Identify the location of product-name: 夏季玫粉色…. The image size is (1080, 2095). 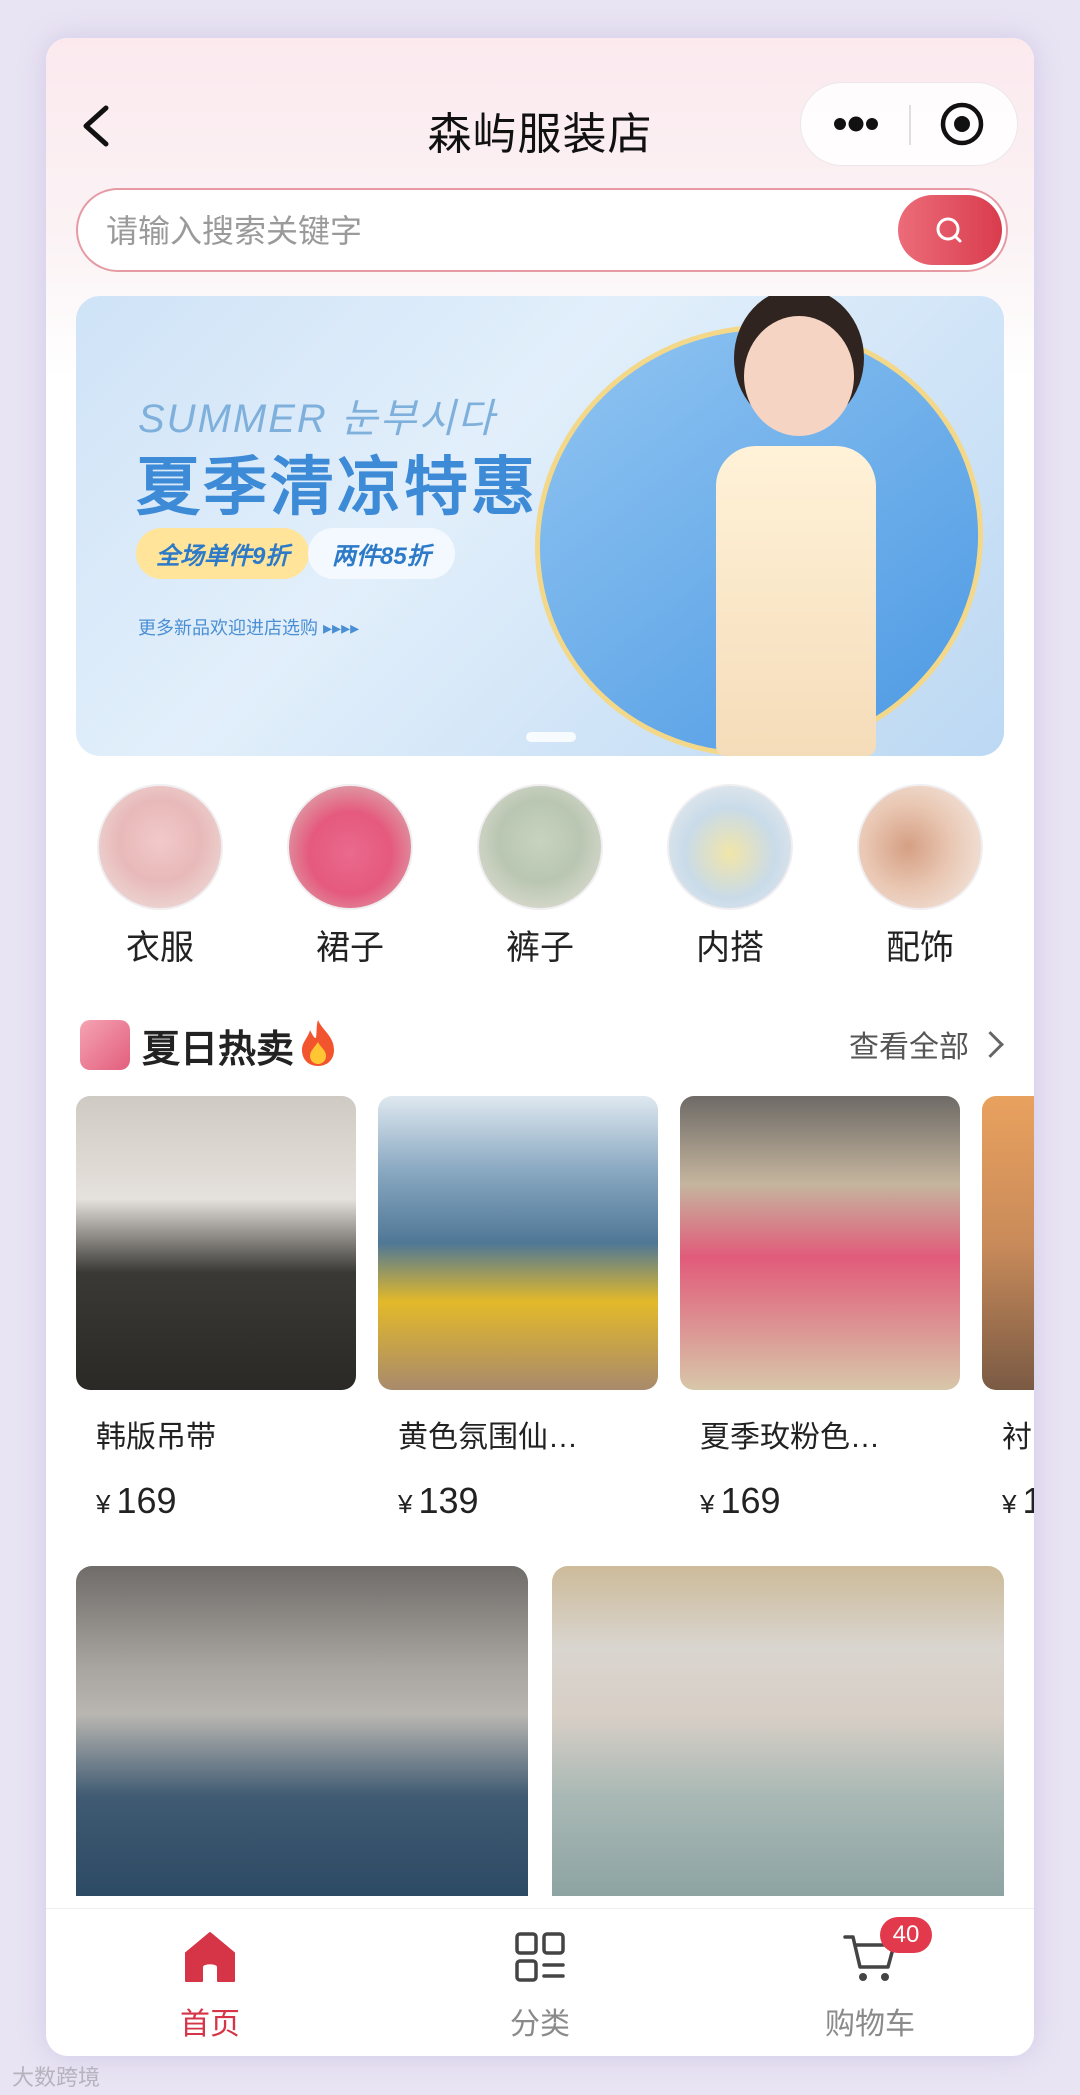
(790, 1437).